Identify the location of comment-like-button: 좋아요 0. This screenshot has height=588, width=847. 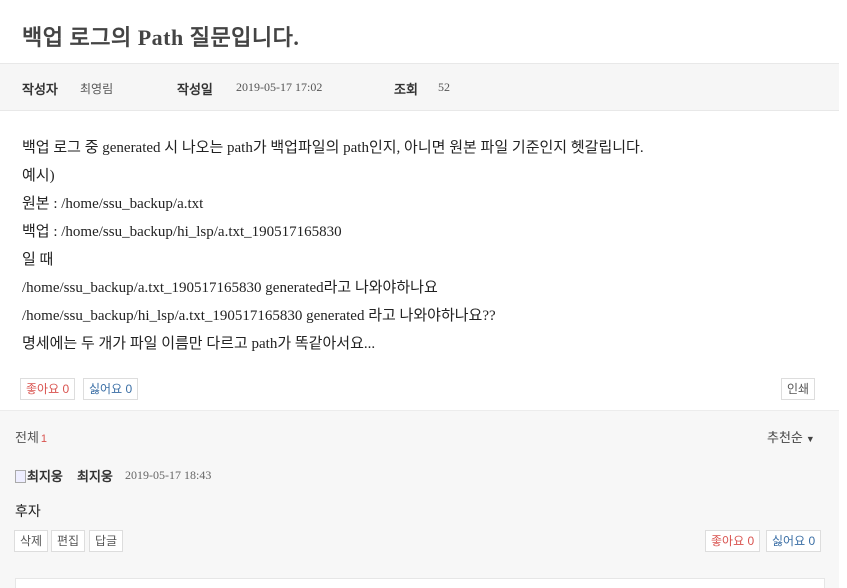
(733, 541).